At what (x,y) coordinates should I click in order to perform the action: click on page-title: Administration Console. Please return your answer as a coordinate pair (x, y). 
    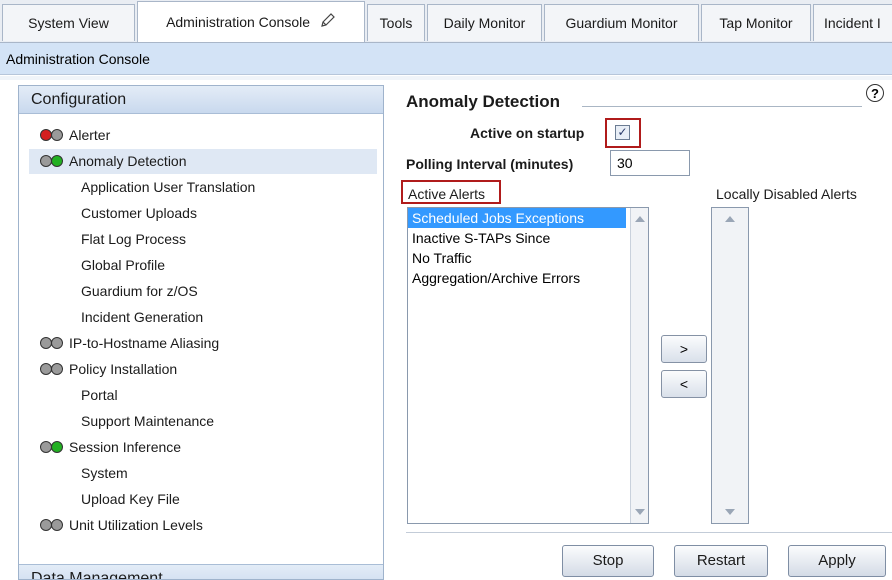
    Looking at the image, I should click on (78, 59).